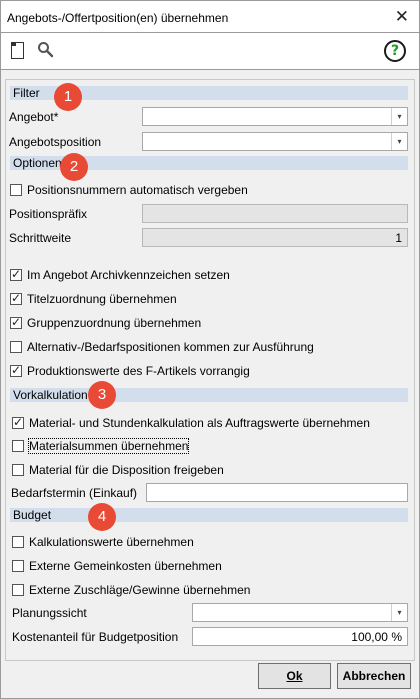 This screenshot has width=420, height=699. I want to click on material-sums-checkbox: Materialsummen übernehmen, so click(101, 446).